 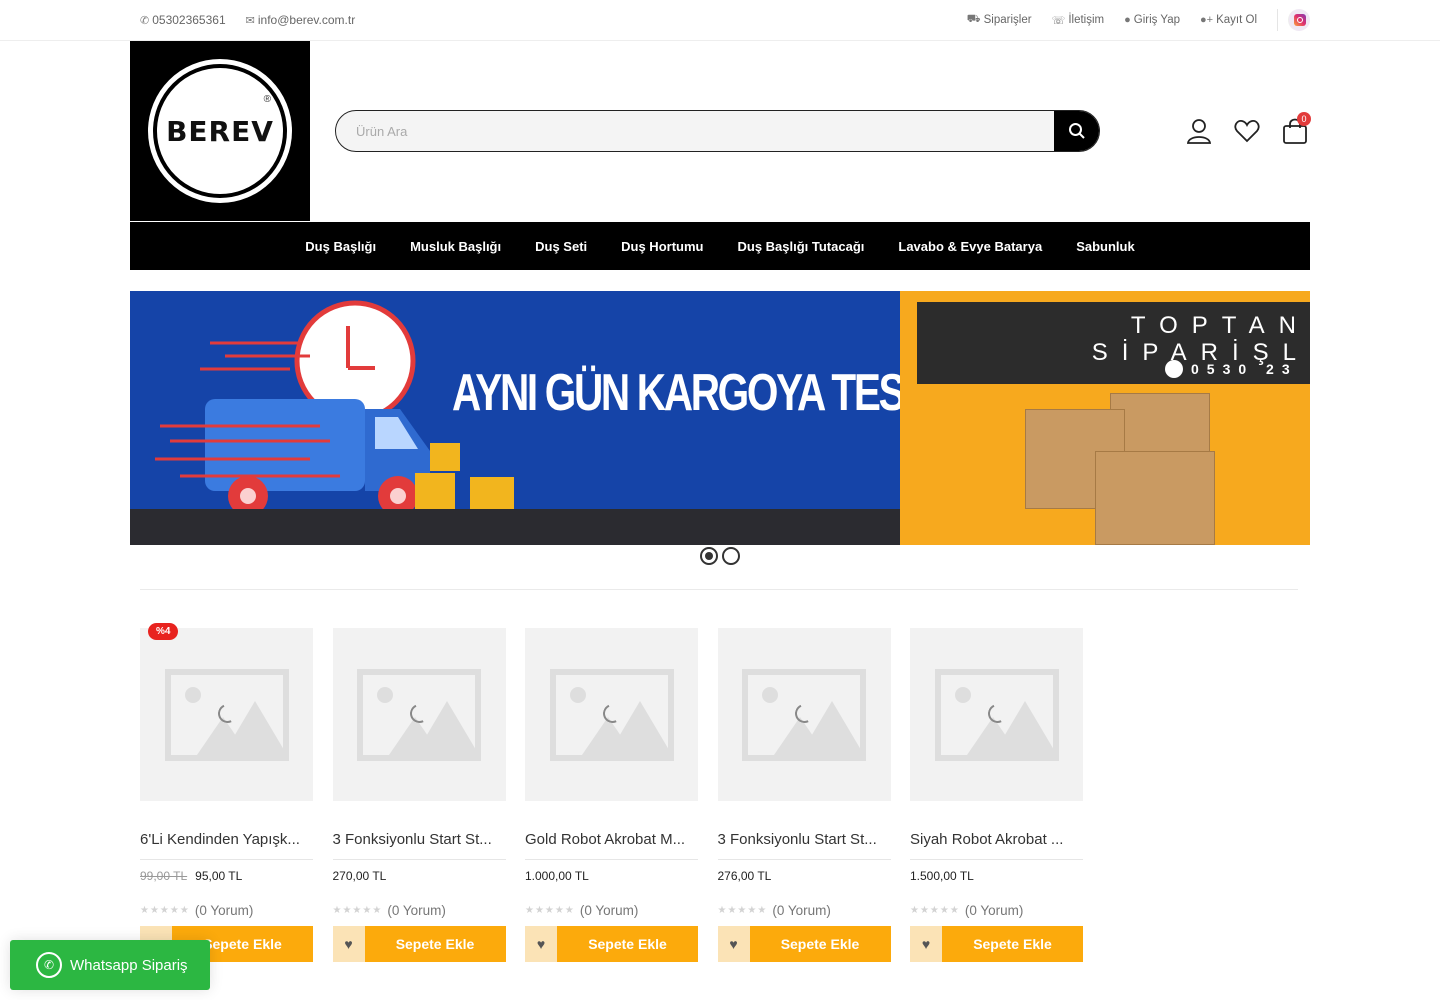 I want to click on wholesale-phone: 0530 23, so click(x=1231, y=369).